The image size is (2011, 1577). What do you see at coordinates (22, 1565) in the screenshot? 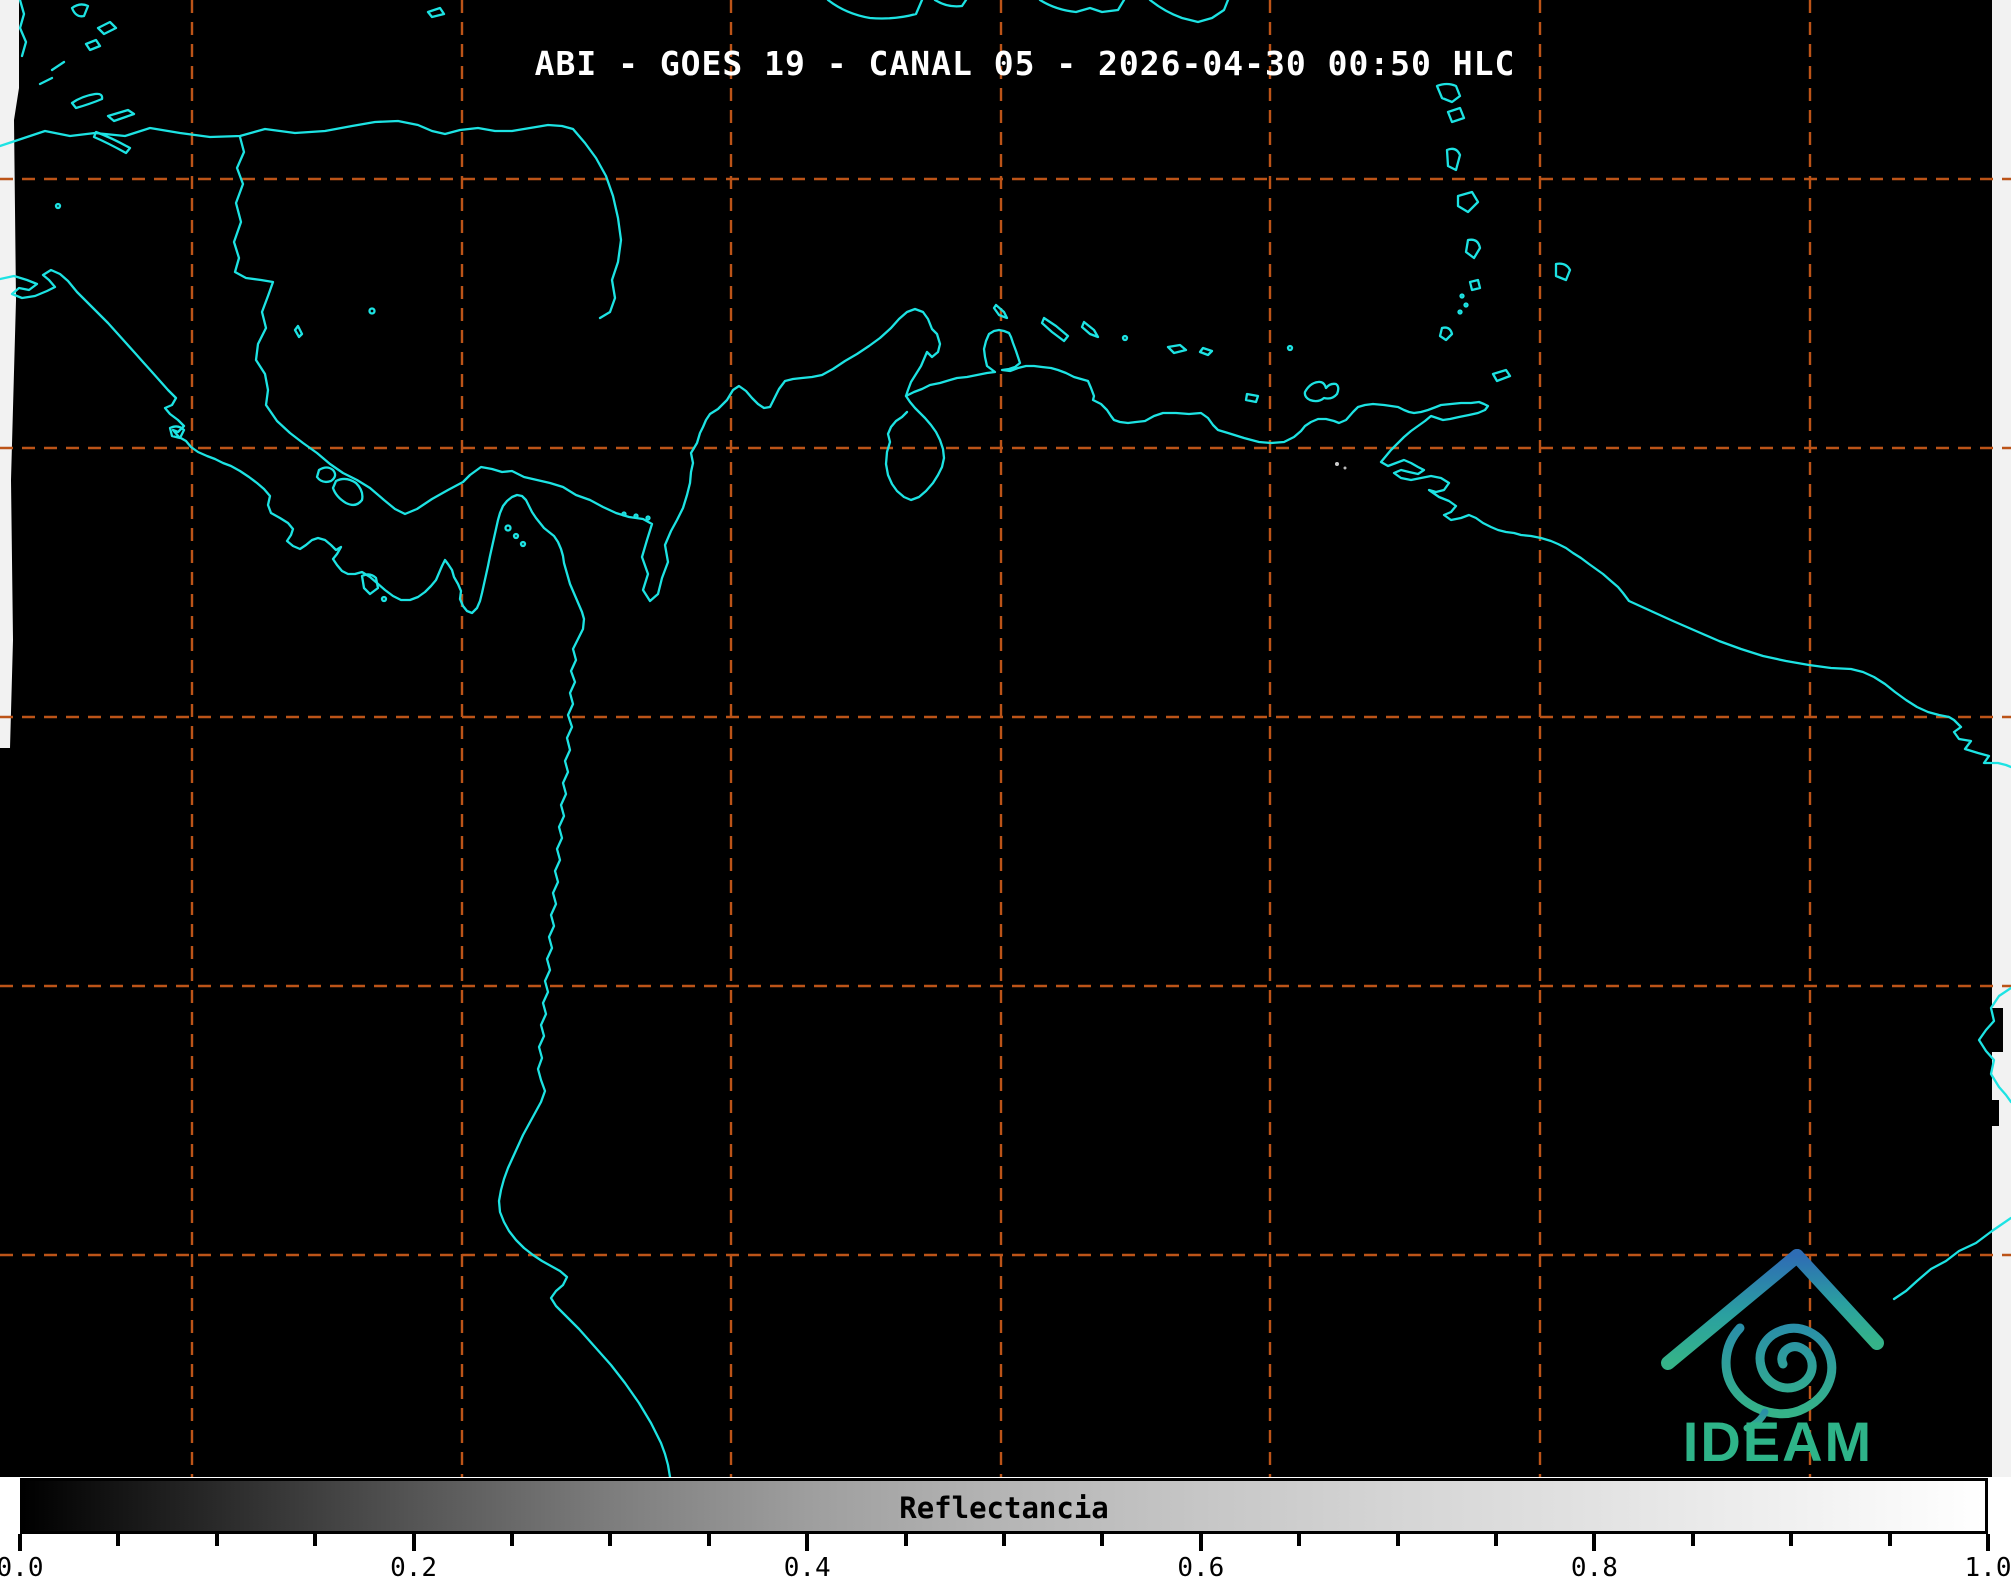
I see `colorbar-tick-label: 0.0` at bounding box center [22, 1565].